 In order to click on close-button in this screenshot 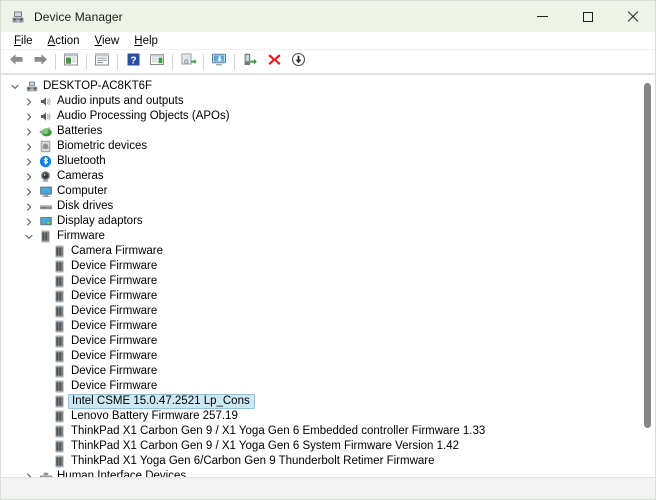, I will do `click(632, 16)`.